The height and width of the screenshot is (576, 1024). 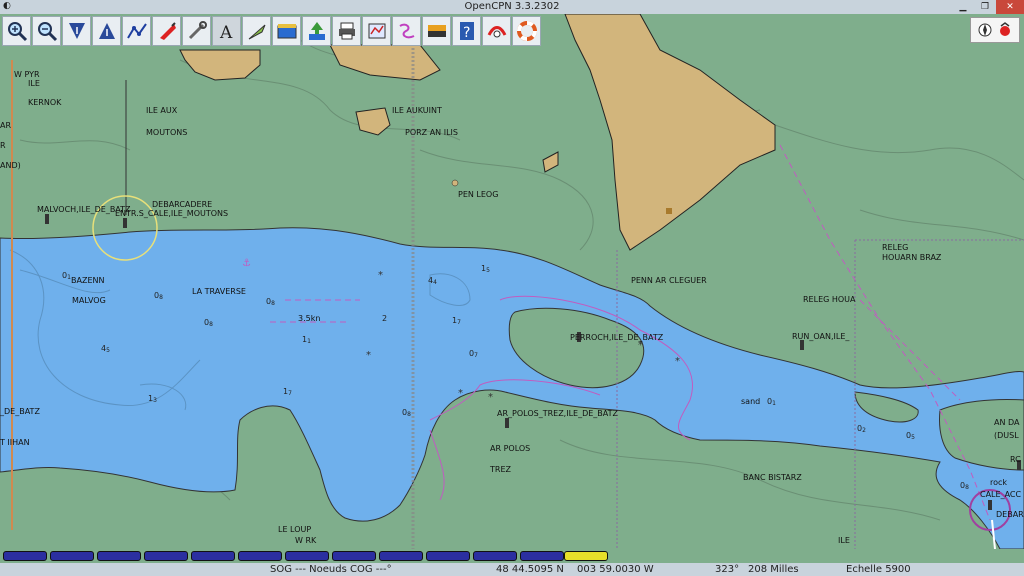 I want to click on label-dusl: (DUSL, so click(x=1006, y=435).